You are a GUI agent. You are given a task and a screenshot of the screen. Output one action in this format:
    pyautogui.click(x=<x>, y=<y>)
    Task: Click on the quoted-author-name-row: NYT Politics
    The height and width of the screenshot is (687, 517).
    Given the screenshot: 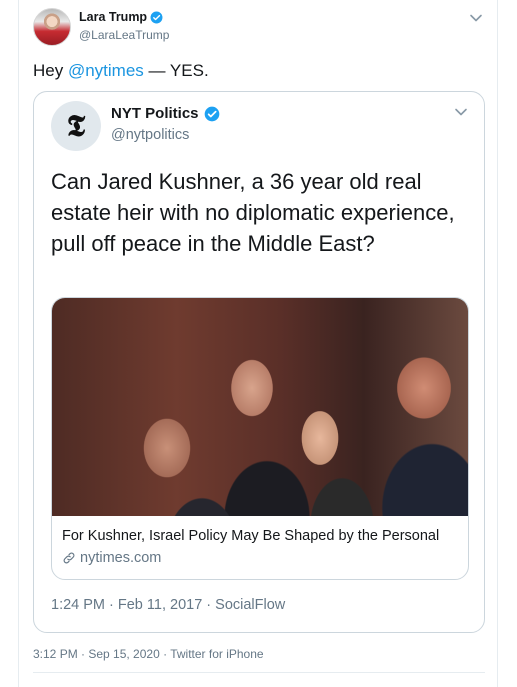 What is the action you would take?
    pyautogui.click(x=165, y=113)
    